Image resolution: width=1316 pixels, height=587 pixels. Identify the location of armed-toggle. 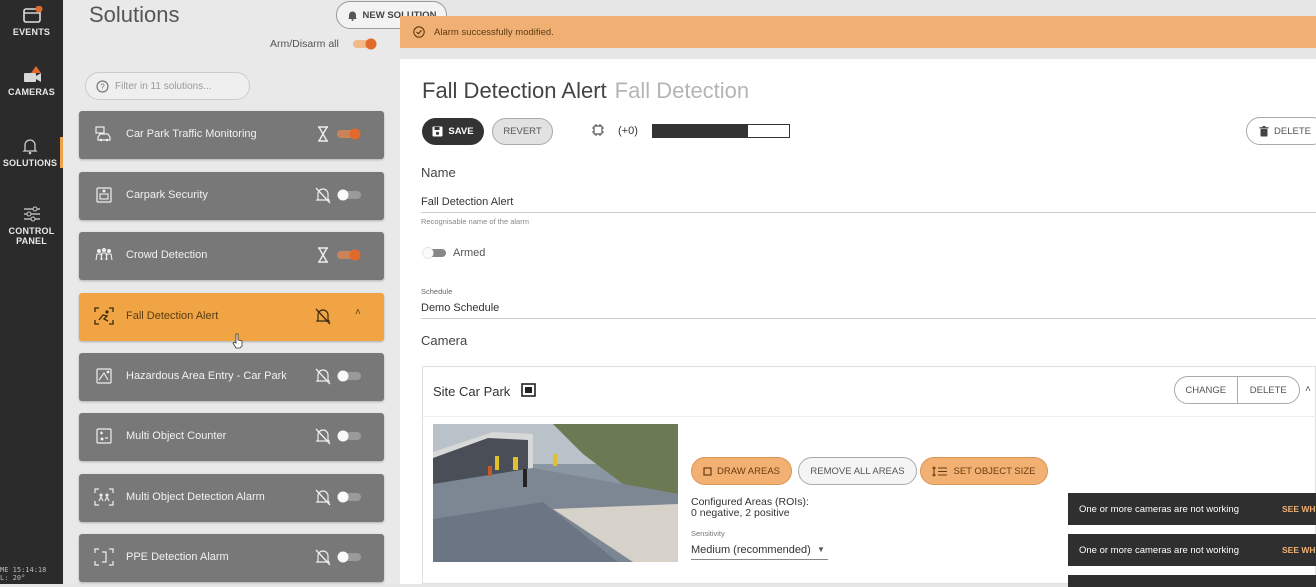
(434, 253).